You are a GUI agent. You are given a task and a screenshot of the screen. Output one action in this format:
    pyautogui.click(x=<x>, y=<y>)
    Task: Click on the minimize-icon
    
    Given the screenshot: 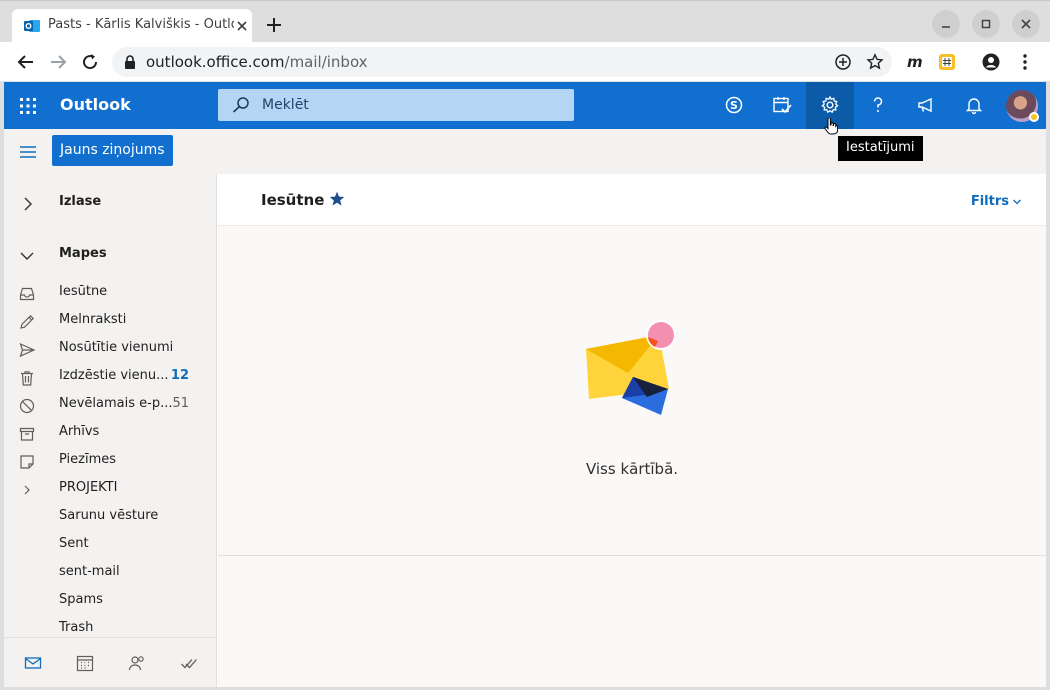 What is the action you would take?
    pyautogui.click(x=946, y=27)
    